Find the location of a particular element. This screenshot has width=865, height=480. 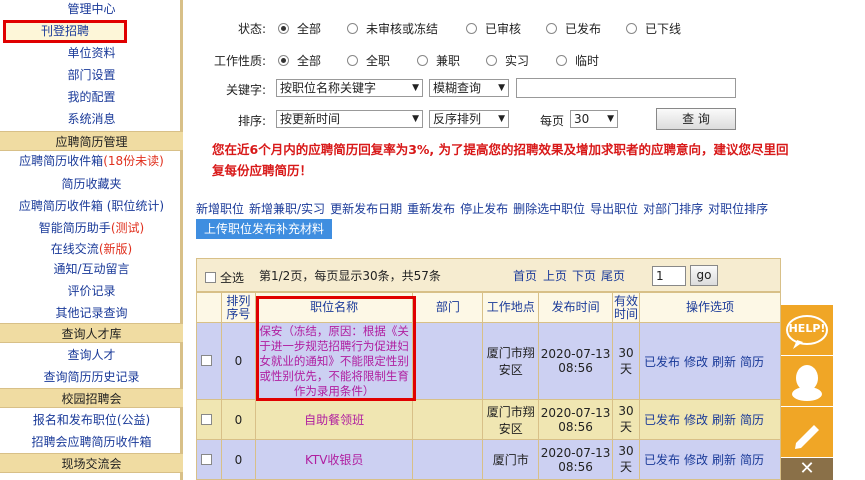

go-button: go is located at coordinates (704, 275).